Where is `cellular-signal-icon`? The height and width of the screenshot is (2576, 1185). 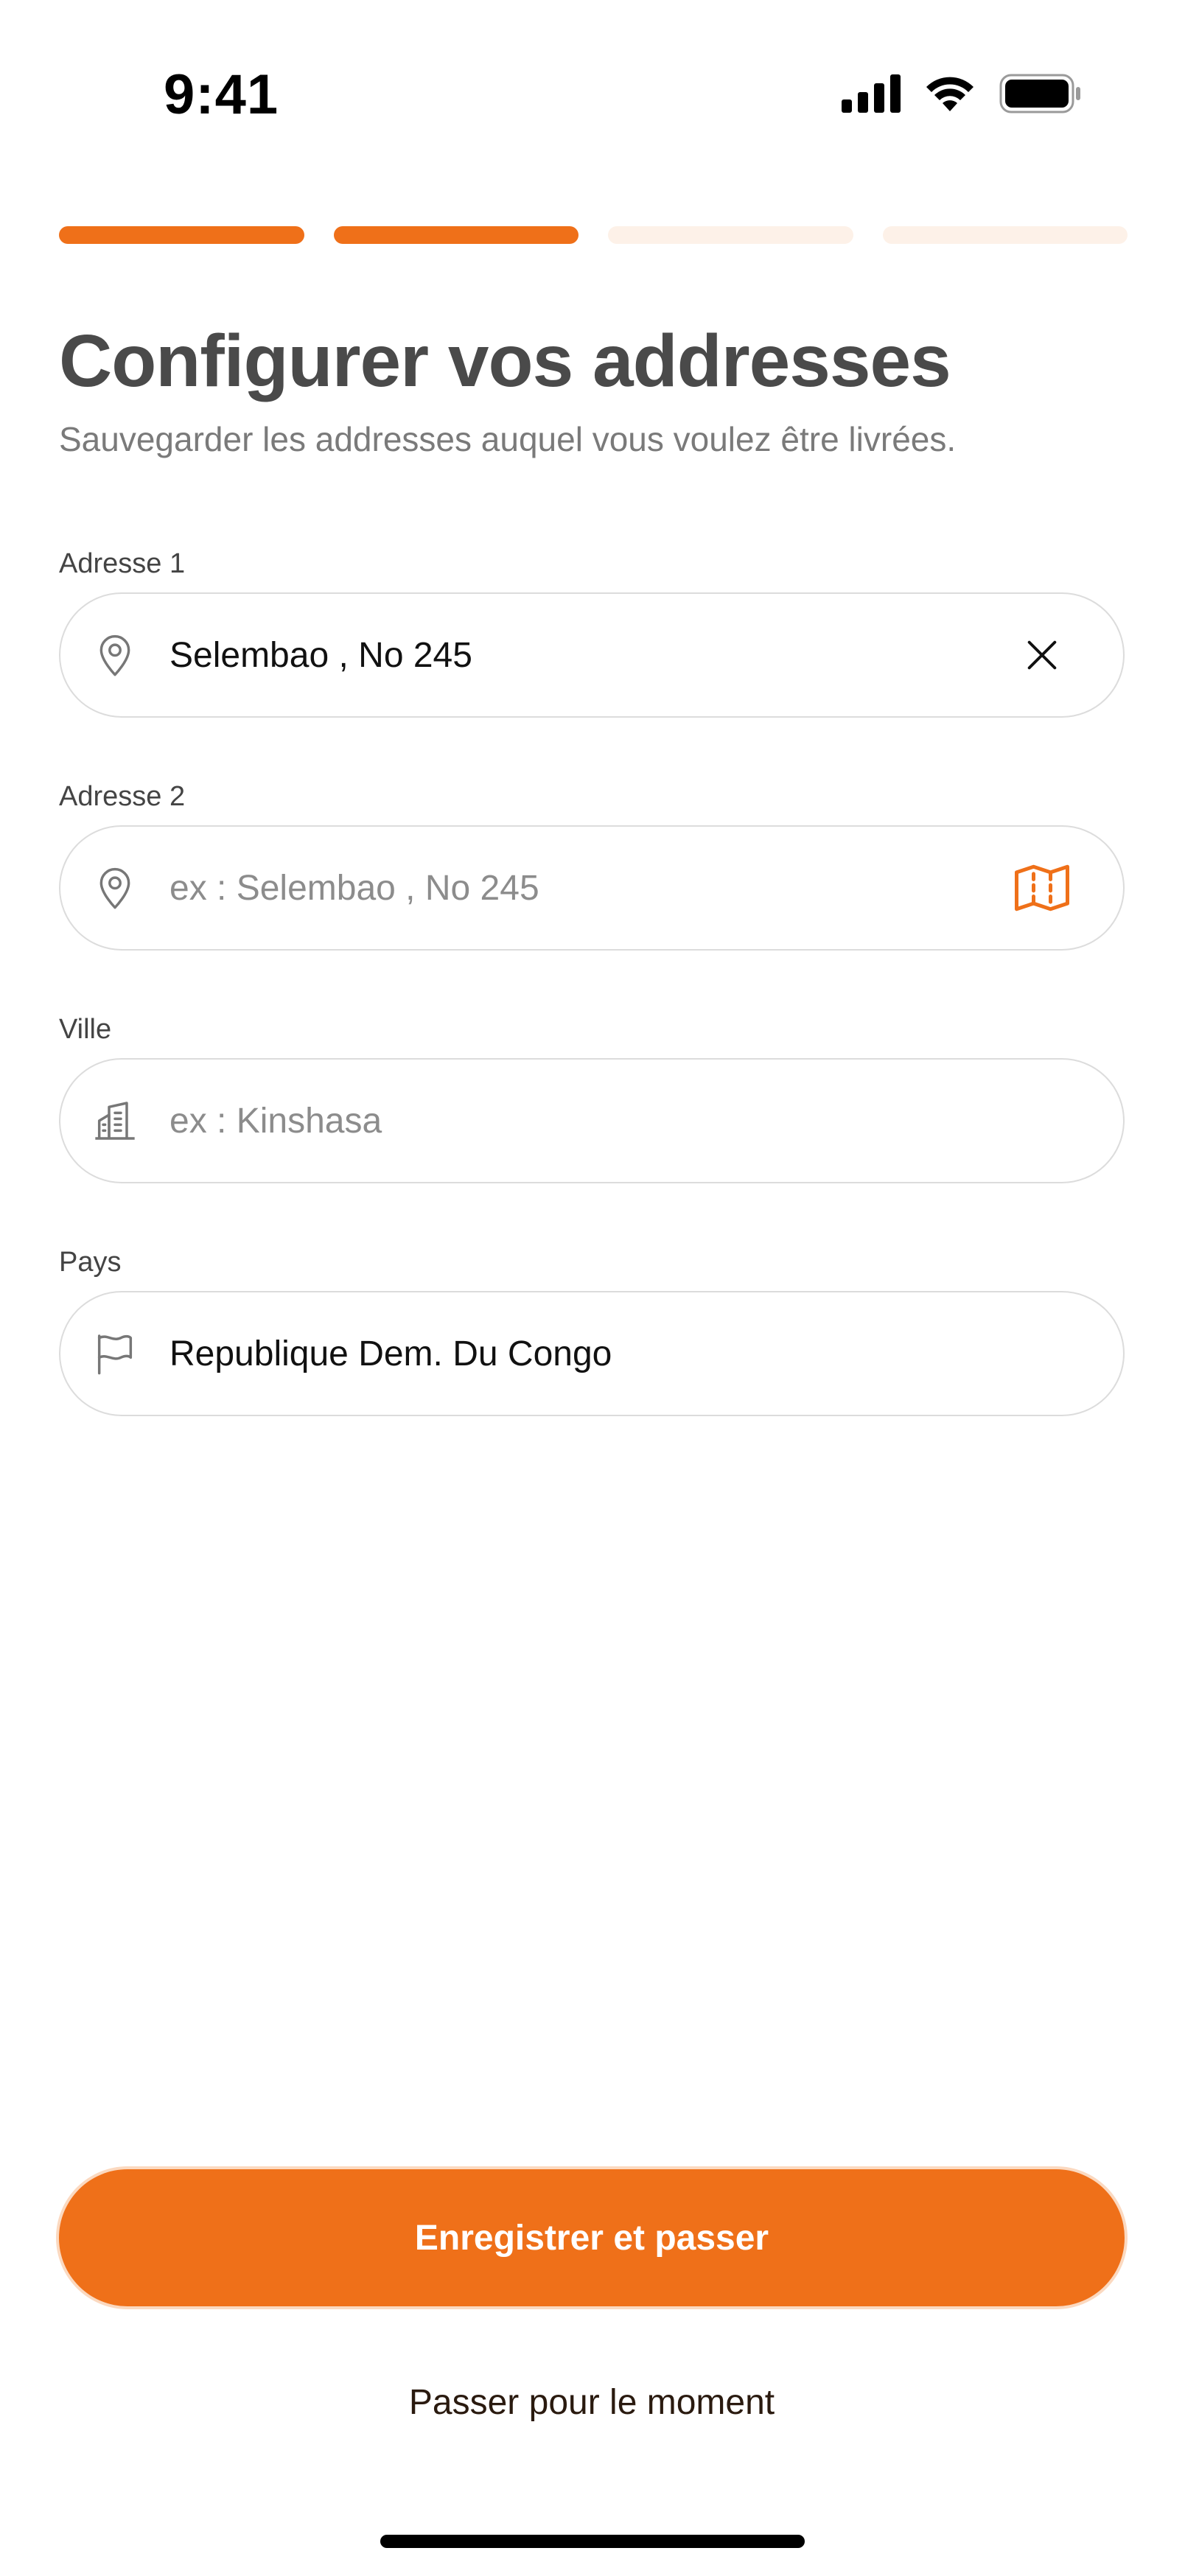 cellular-signal-icon is located at coordinates (871, 93).